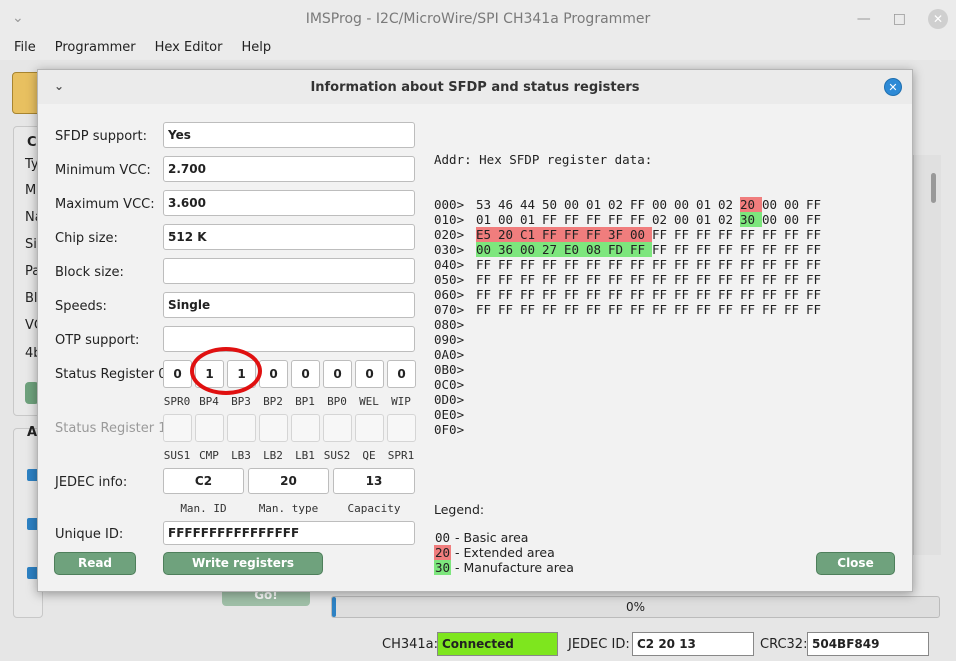 The height and width of the screenshot is (661, 956). What do you see at coordinates (59, 86) in the screenshot?
I see `dialog-menu-chevron-icon: ⌄` at bounding box center [59, 86].